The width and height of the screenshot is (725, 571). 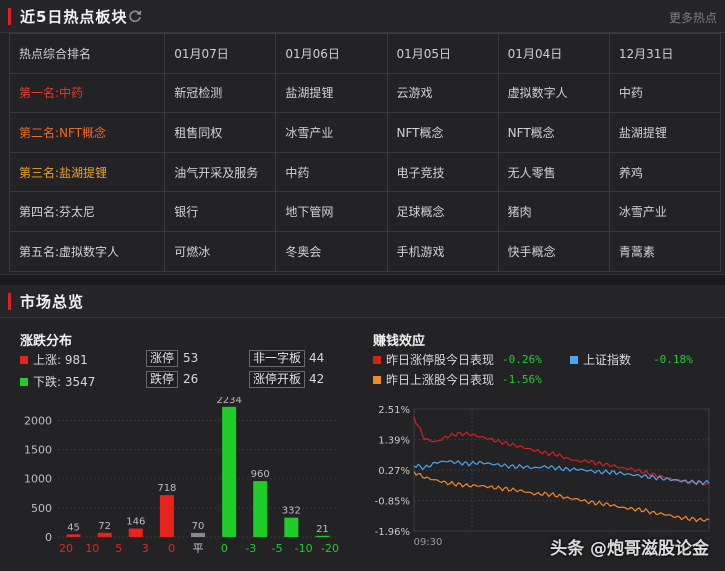 I want to click on distribution-title: 涨跌分布, so click(x=46, y=341).